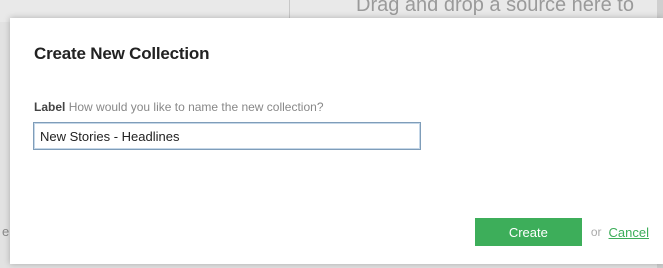 This screenshot has width=663, height=268. Describe the element at coordinates (495, 8) in the screenshot. I see `drop-source-hint: Drag and drop a source here to` at that location.